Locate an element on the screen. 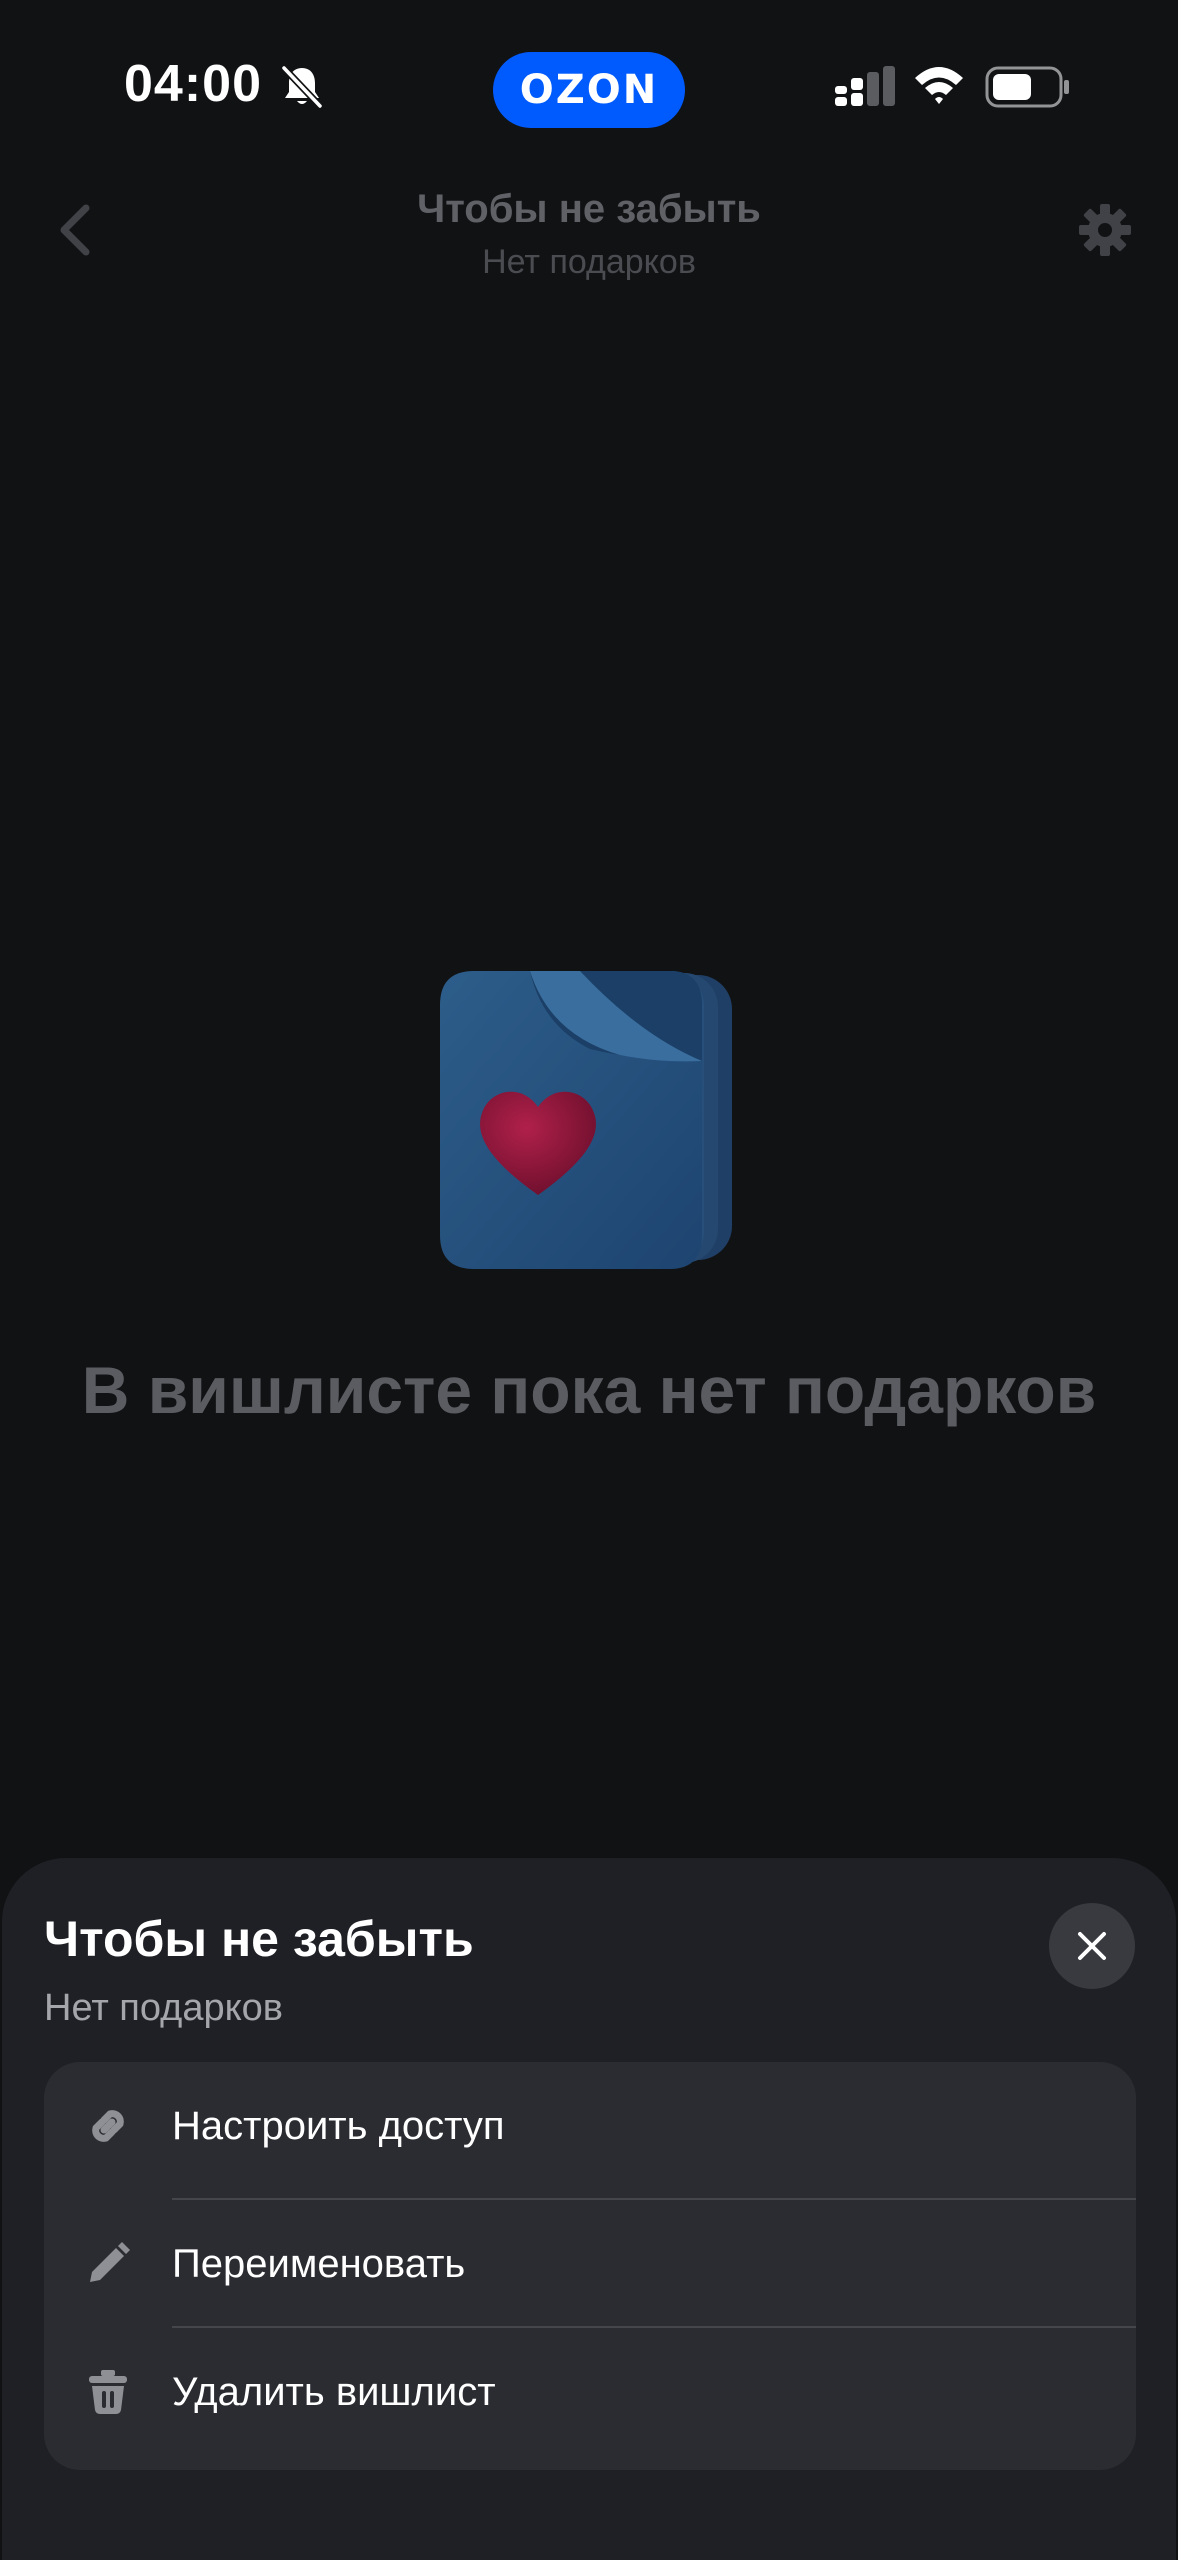  rename-label: Переименовать is located at coordinates (319, 2264).